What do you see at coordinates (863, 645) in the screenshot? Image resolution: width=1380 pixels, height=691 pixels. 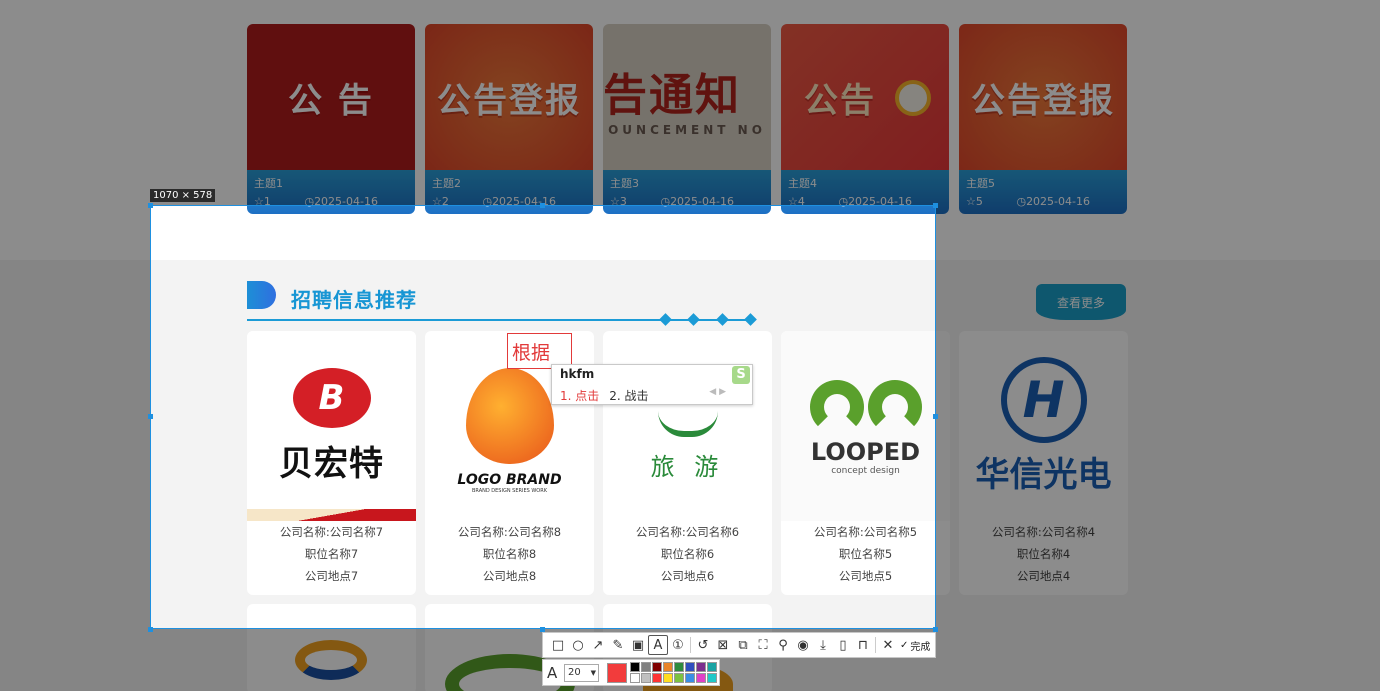 I see `bookmark-icon: ⊓` at bounding box center [863, 645].